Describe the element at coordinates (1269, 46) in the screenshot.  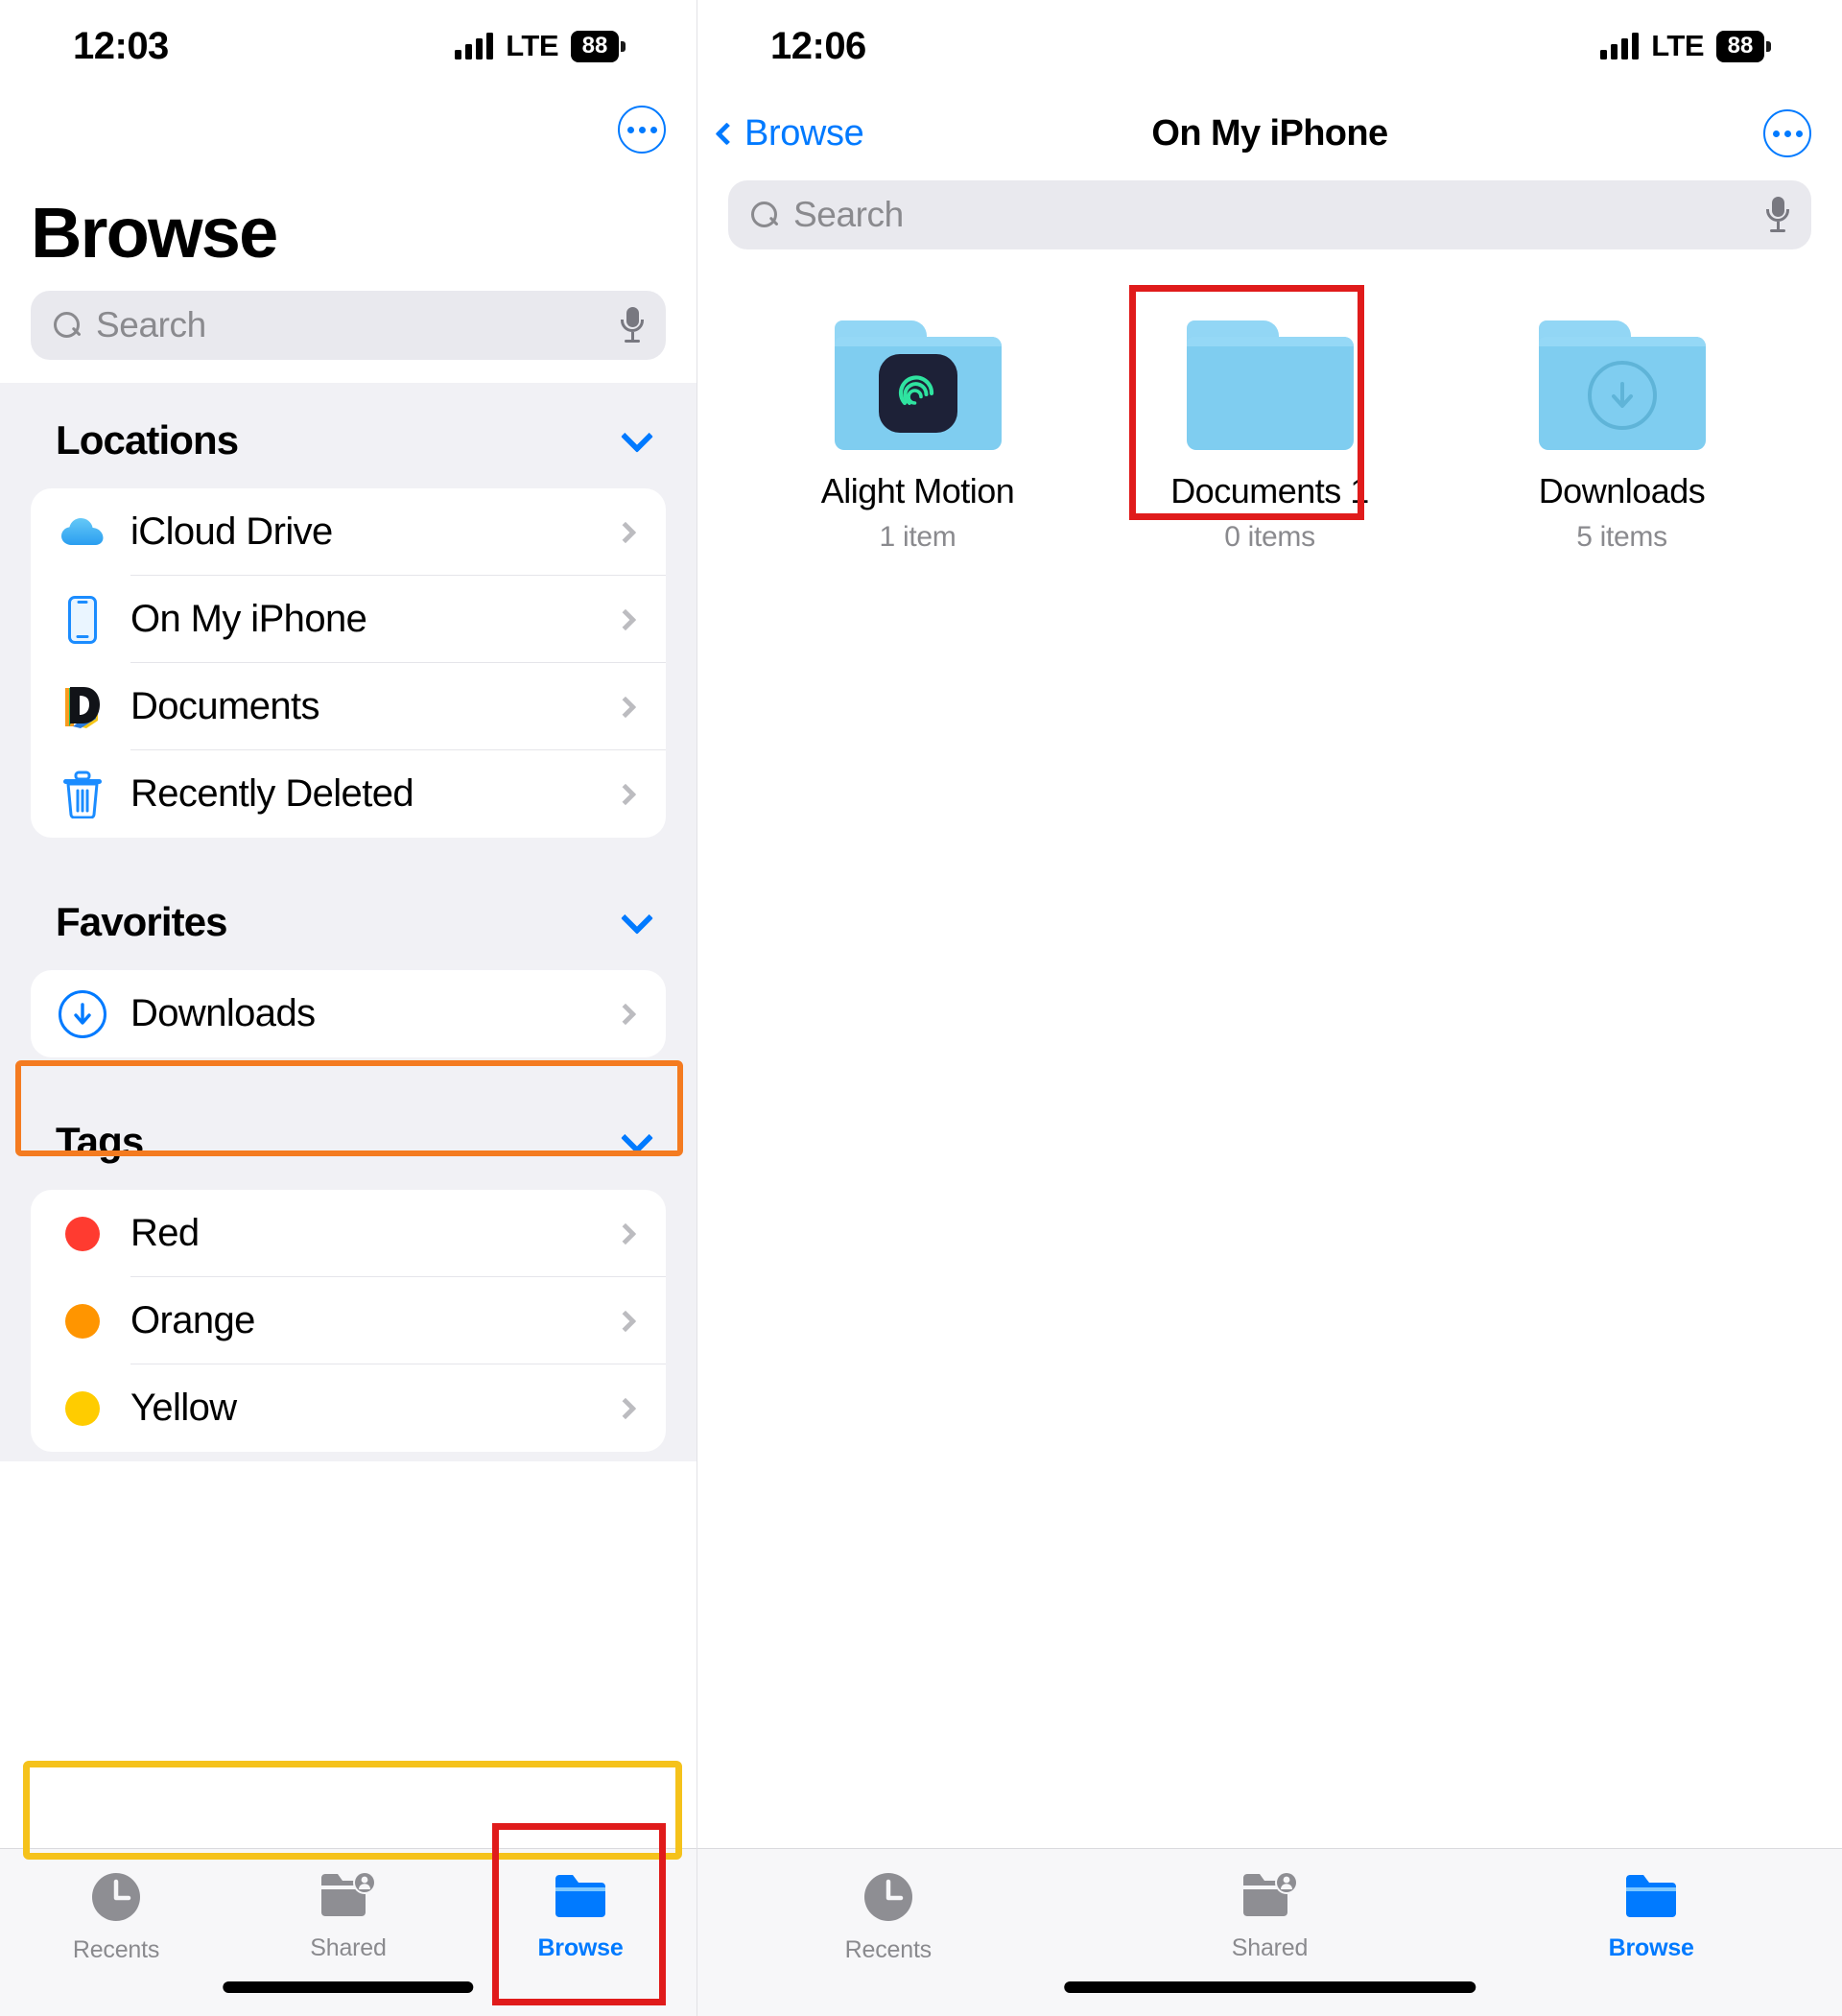
I see `status-bar: 12:06 LTE 88` at that location.